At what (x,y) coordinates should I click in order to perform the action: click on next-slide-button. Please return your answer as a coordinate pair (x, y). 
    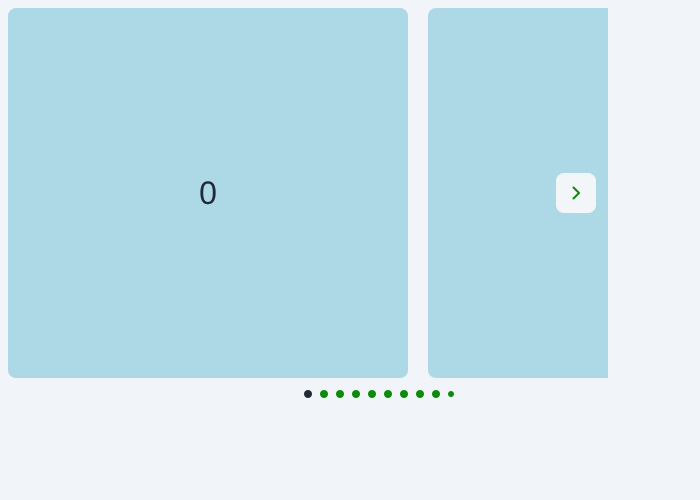
    Looking at the image, I should click on (576, 193).